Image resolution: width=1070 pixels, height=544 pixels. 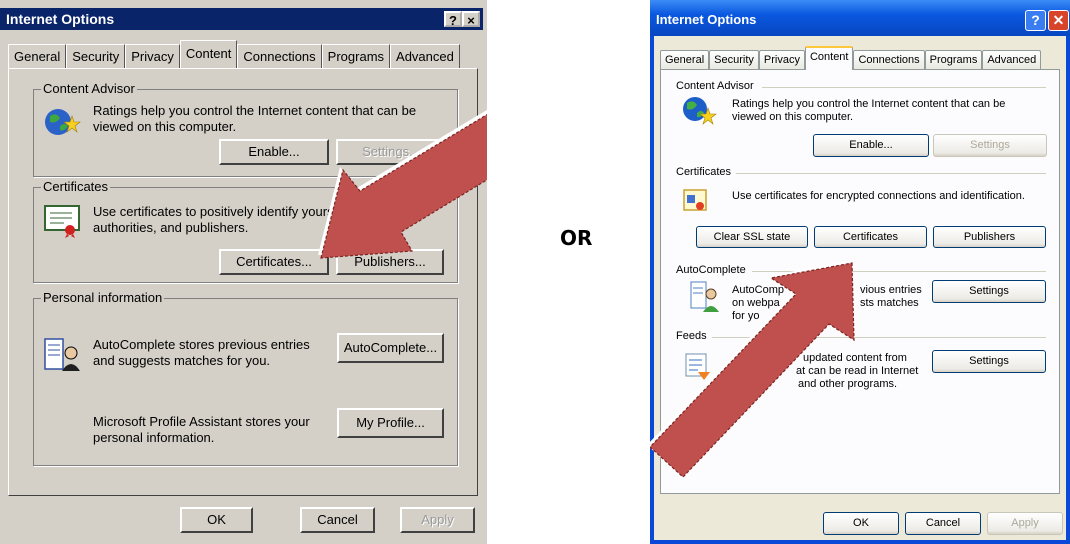 What do you see at coordinates (752, 369) in the screenshot?
I see `arrow-to-xp-certificates-icon` at bounding box center [752, 369].